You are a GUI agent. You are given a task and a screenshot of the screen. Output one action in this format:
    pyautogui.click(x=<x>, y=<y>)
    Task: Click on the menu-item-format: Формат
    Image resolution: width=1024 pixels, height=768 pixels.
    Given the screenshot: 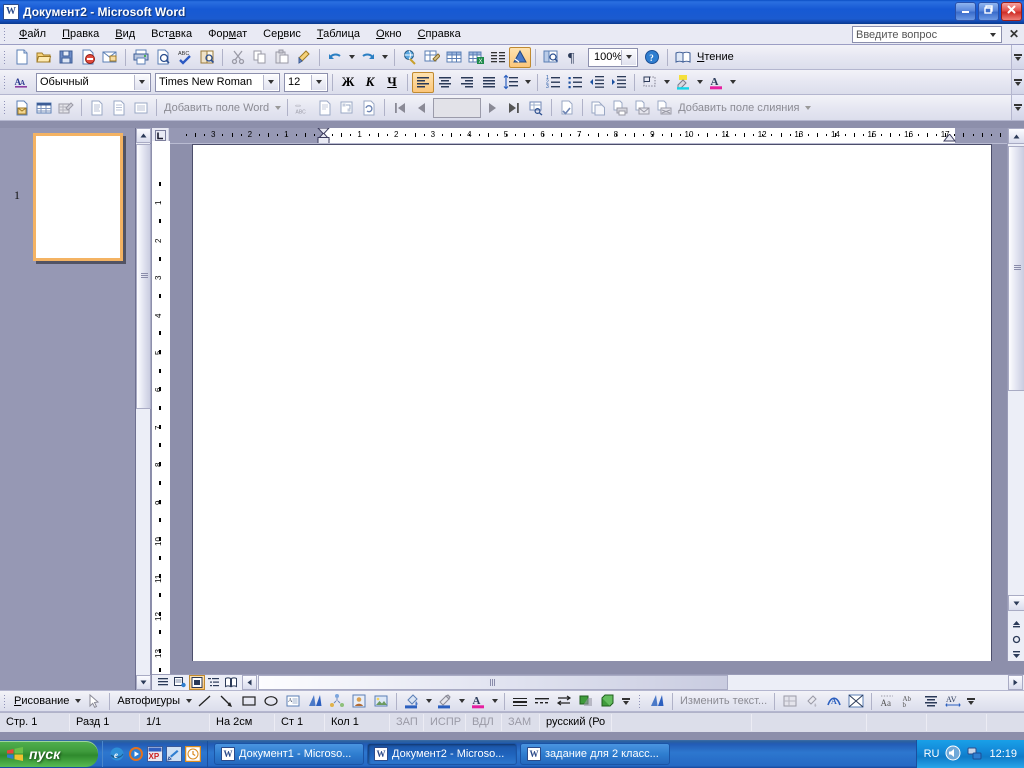 What is the action you would take?
    pyautogui.click(x=227, y=34)
    